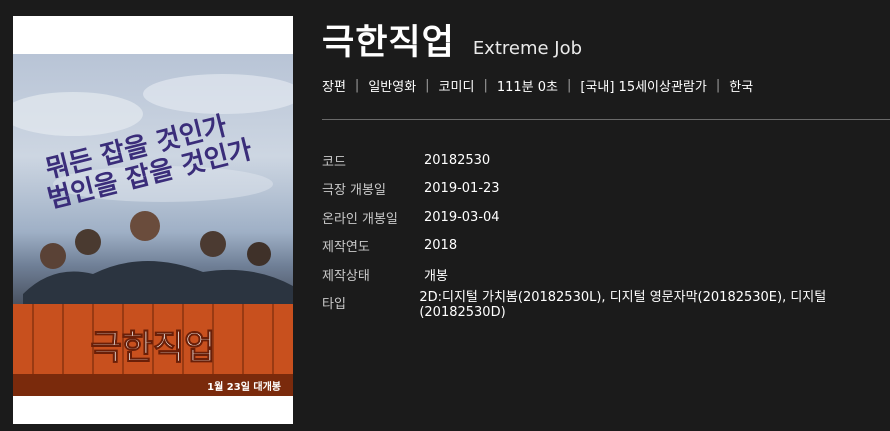 Image resolution: width=890 pixels, height=431 pixels. What do you see at coordinates (334, 87) in the screenshot?
I see `meta-format: 장편` at bounding box center [334, 87].